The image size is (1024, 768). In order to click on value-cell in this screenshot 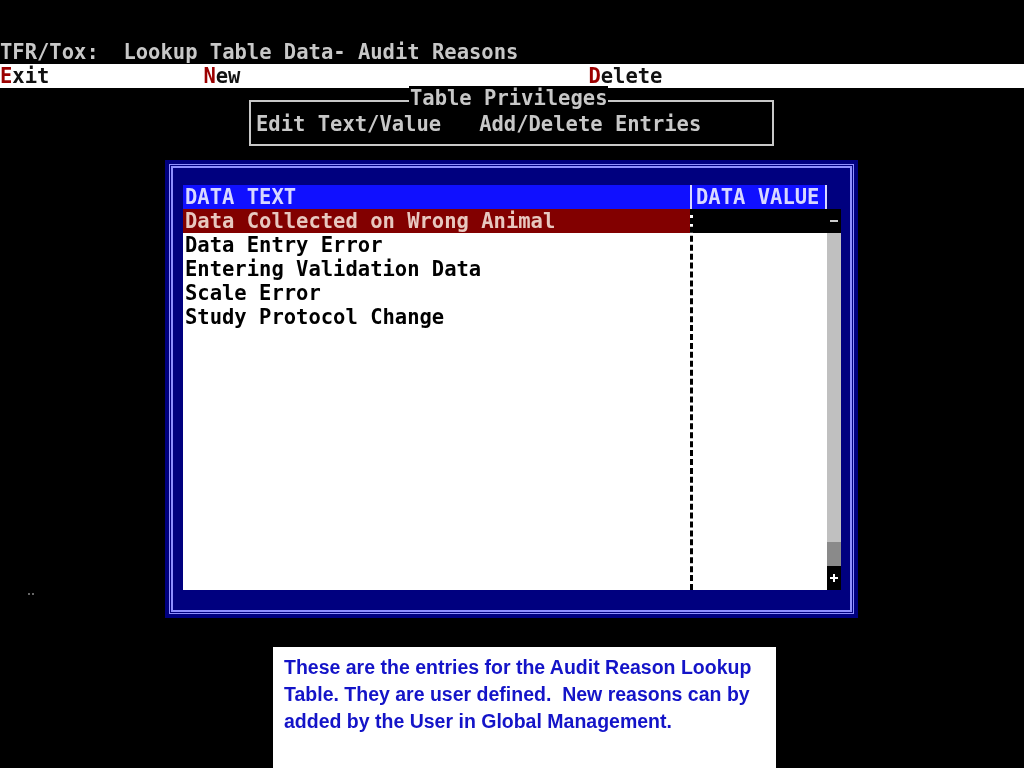, I will do `click(760, 221)`.